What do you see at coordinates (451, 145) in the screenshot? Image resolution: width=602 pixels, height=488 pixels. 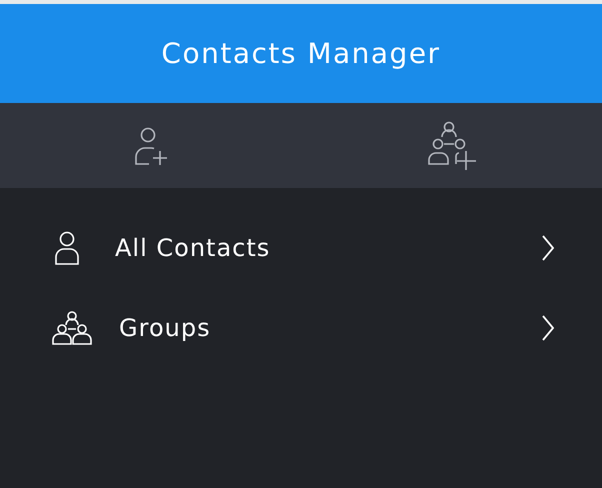 I see `add-group-icon` at bounding box center [451, 145].